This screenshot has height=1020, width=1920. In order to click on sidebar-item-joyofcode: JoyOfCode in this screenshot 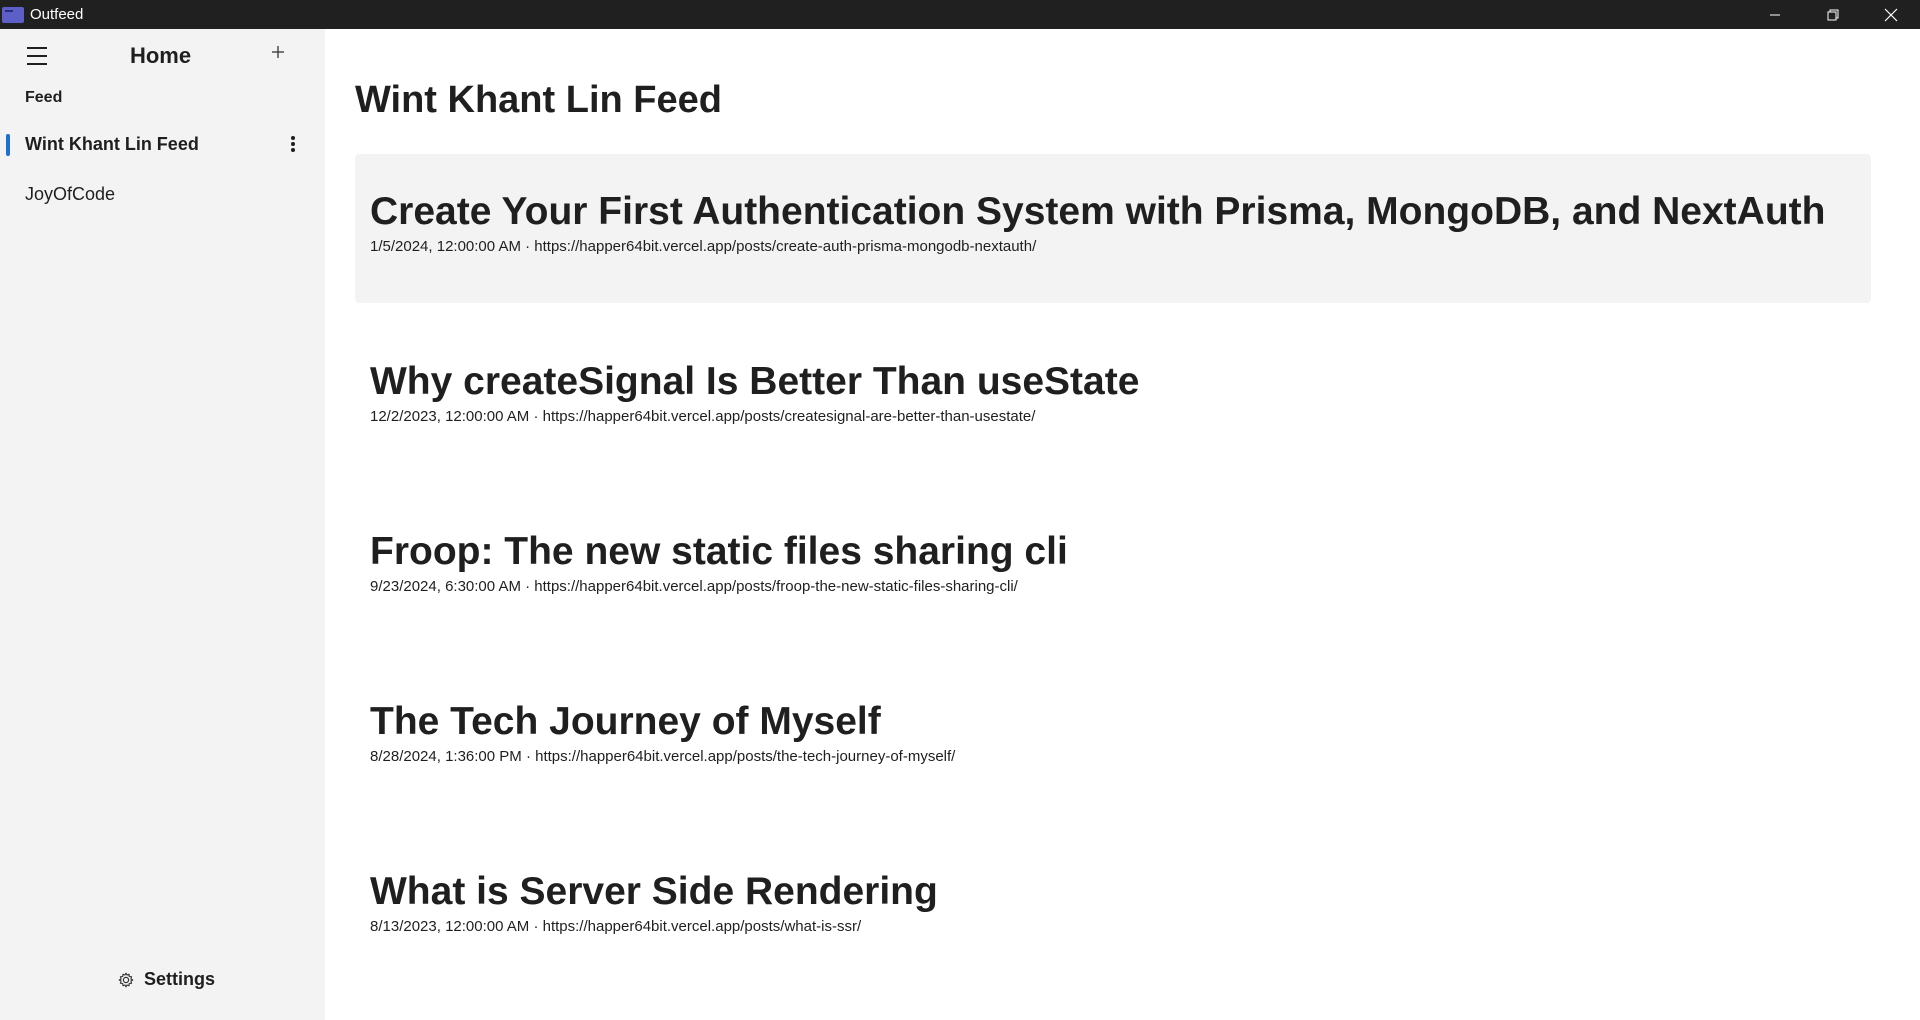, I will do `click(162, 194)`.